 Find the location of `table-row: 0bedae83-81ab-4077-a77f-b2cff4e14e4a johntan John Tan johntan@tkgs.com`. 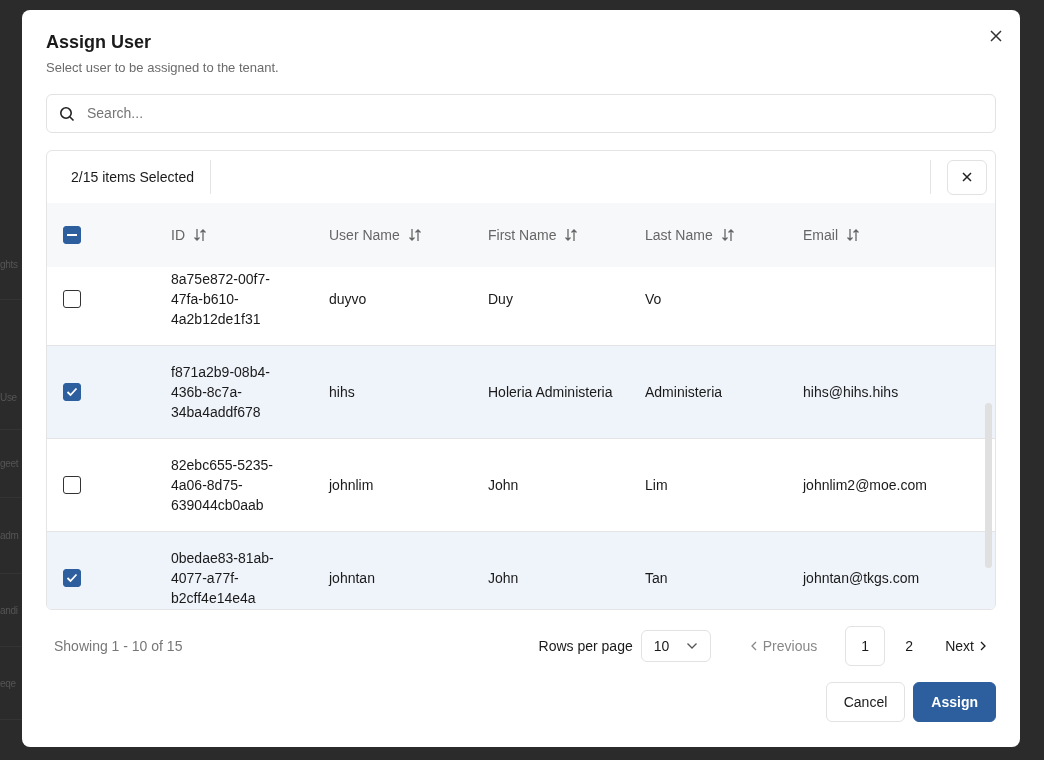

table-row: 0bedae83-81ab-4077-a77f-b2cff4e14e4a johntan John Tan johntan@tkgs.com is located at coordinates (521, 571).